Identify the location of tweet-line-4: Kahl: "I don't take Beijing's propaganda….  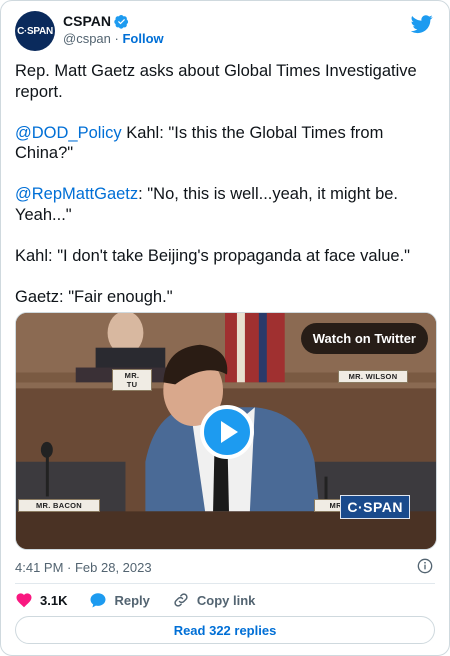
(213, 255).